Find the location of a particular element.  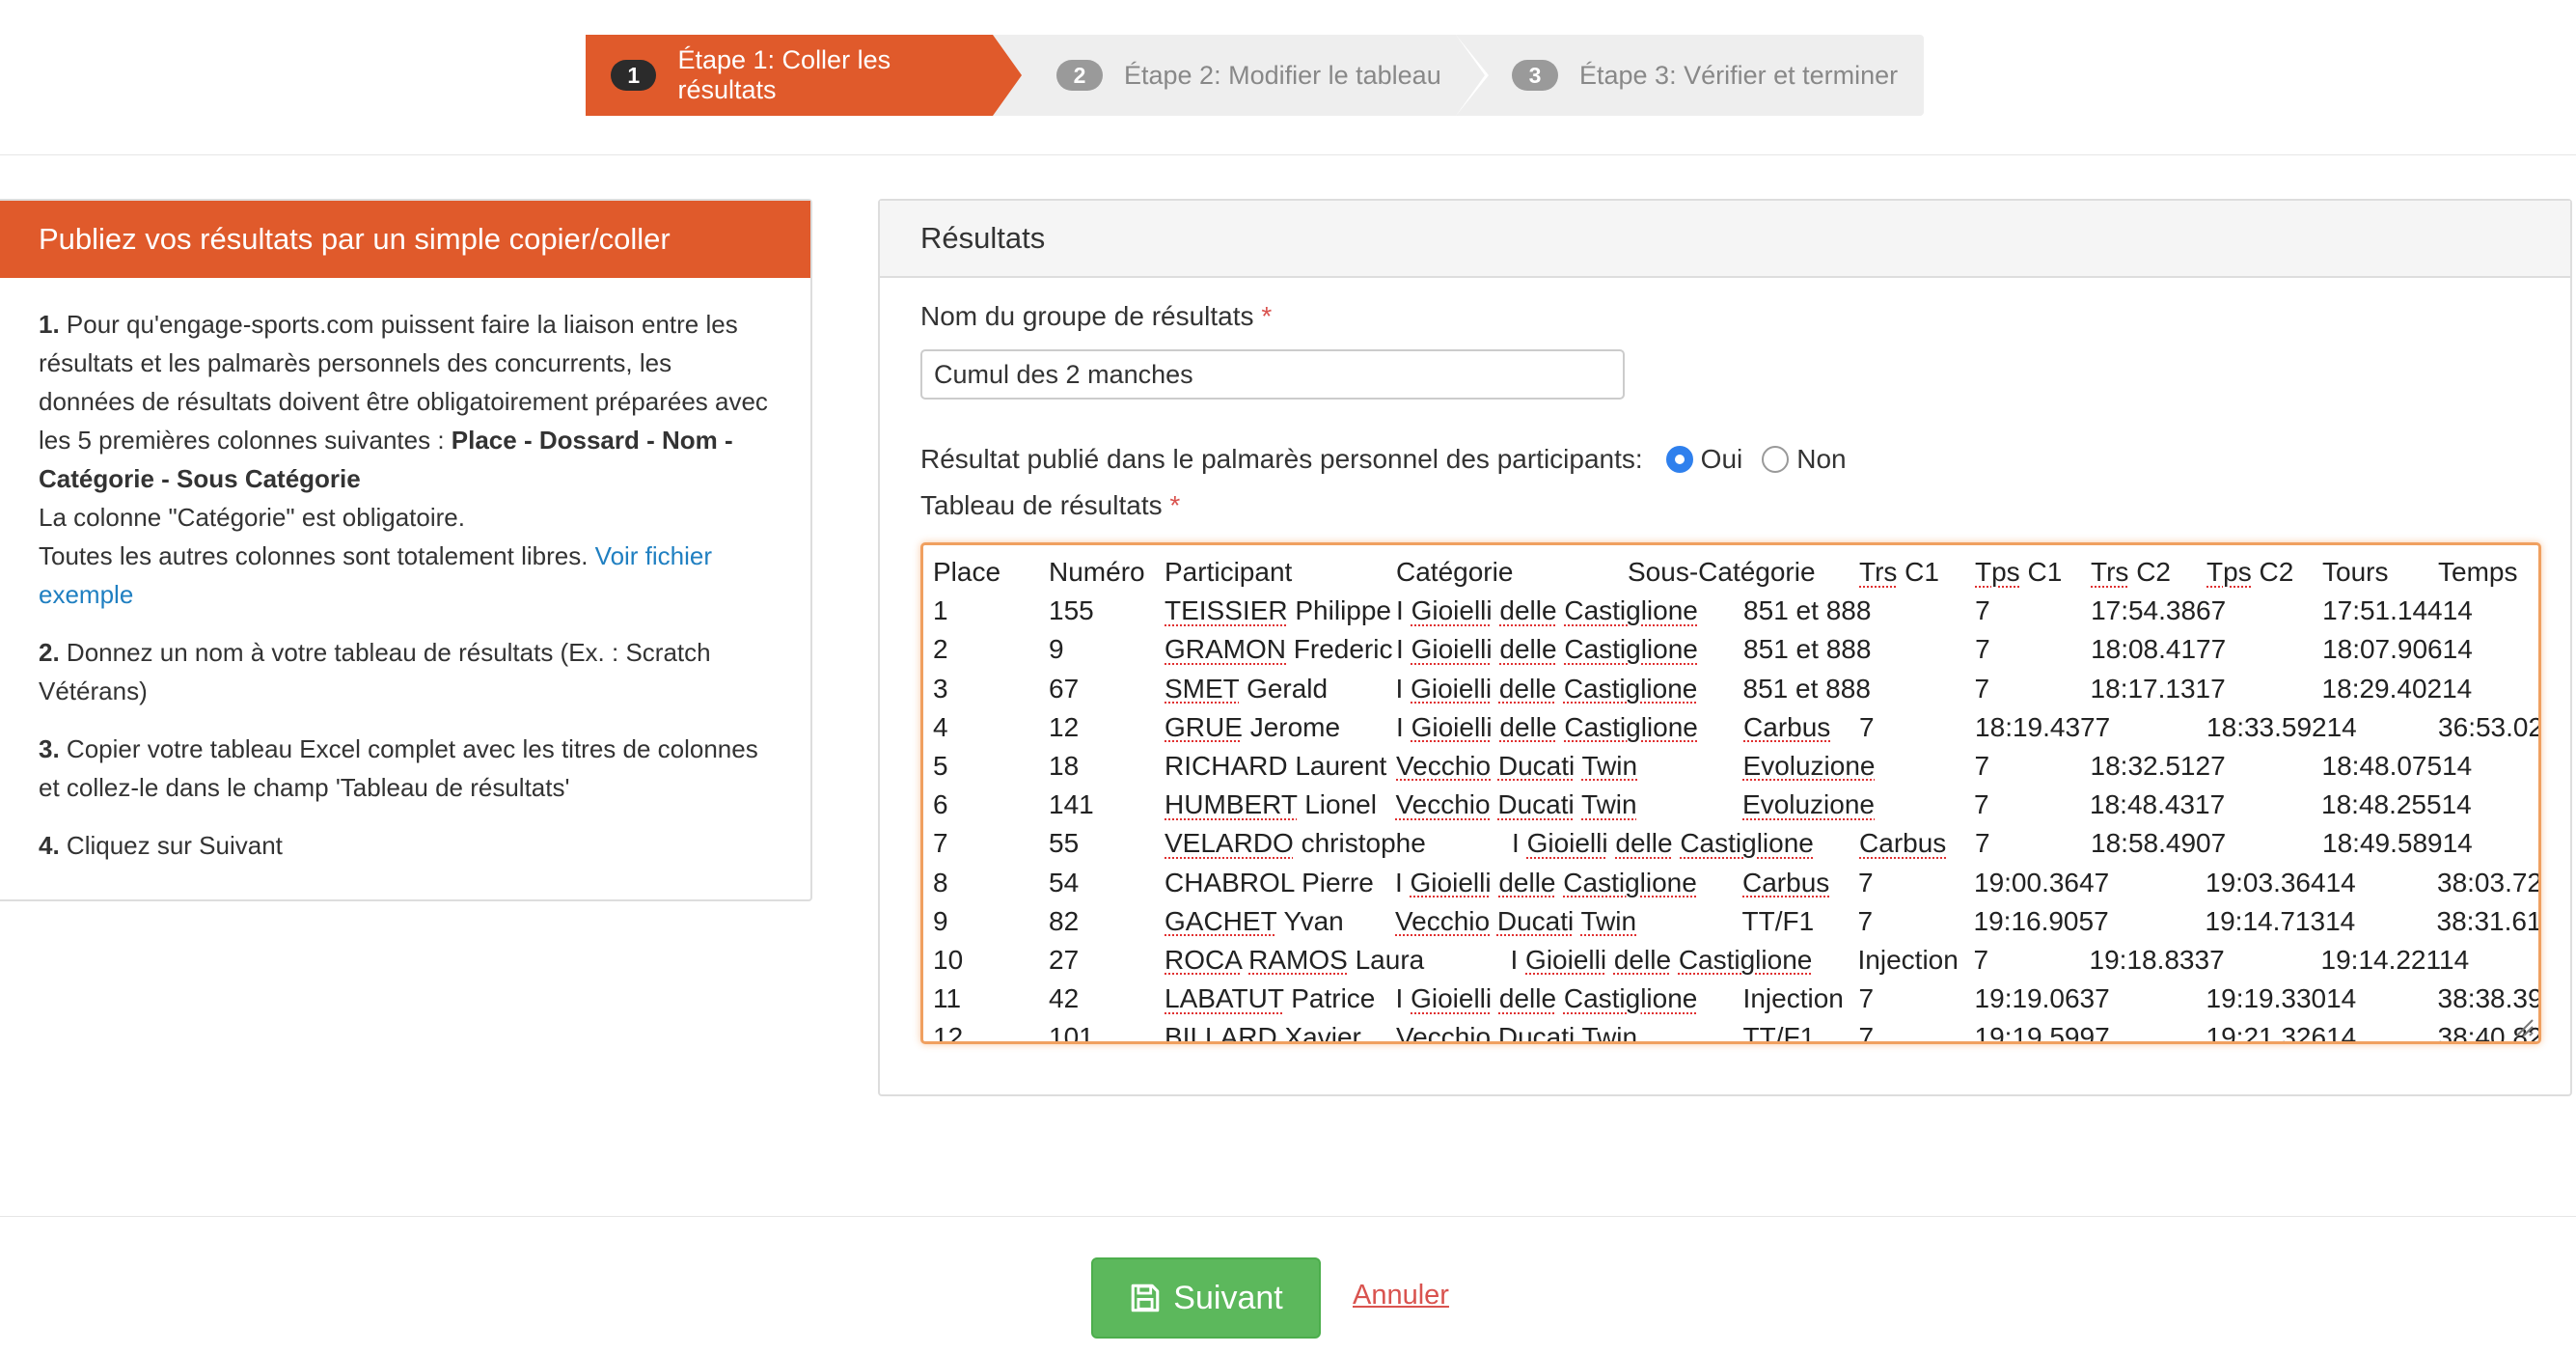

instruction-number: 4. is located at coordinates (50, 845).